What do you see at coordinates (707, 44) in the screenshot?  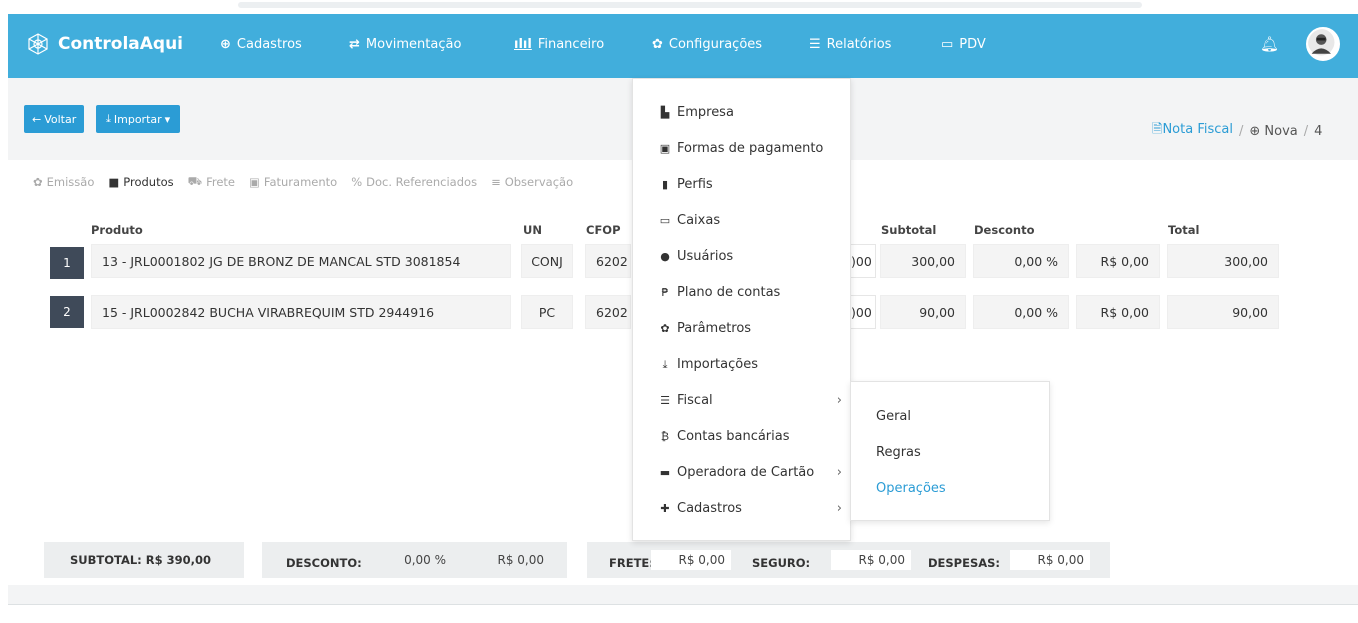 I see `nav-configuracoes: ✿ Configurações` at bounding box center [707, 44].